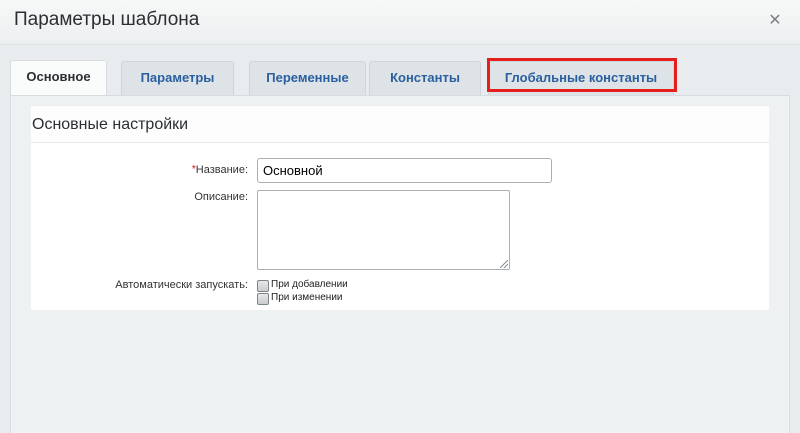  I want to click on description-label: Описание:, so click(221, 197).